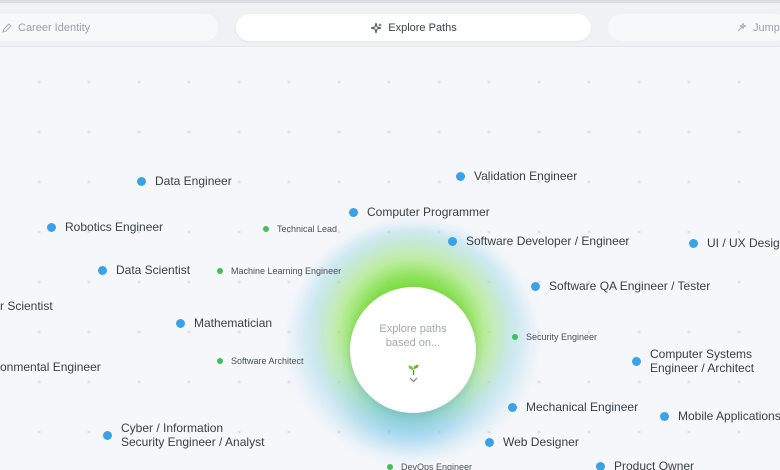 Image resolution: width=780 pixels, height=470 pixels. What do you see at coordinates (193, 181) in the screenshot?
I see `node-label: Data Engineer` at bounding box center [193, 181].